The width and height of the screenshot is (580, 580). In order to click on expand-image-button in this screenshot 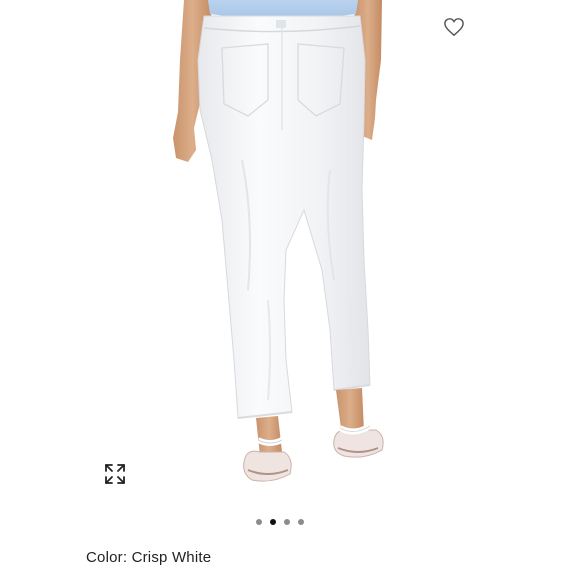, I will do `click(115, 474)`.